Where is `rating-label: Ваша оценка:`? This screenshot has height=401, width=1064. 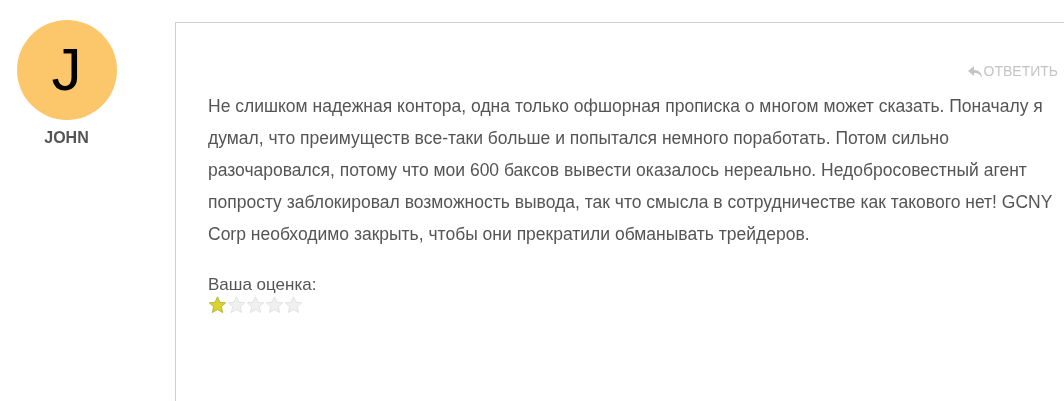 rating-label: Ваша оценка: is located at coordinates (263, 285).